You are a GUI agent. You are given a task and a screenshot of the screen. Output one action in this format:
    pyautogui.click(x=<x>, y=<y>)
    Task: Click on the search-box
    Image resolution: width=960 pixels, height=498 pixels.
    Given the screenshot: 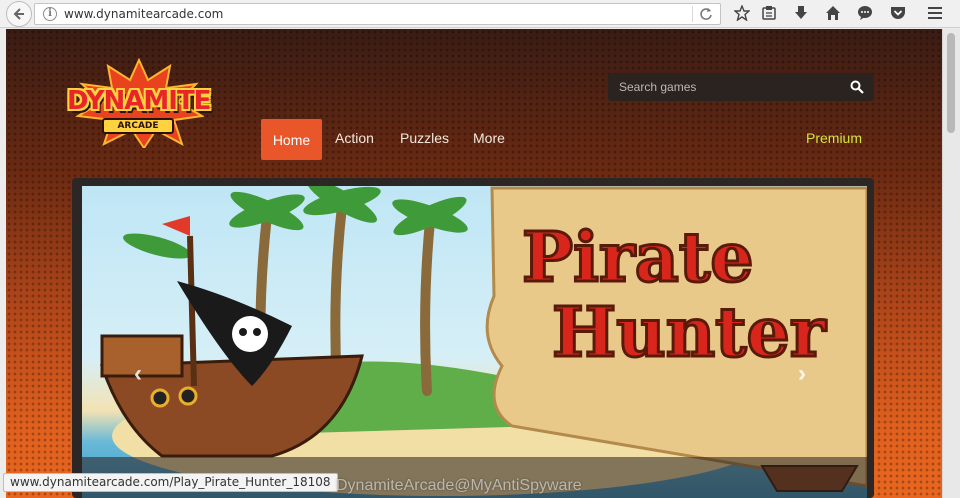 What is the action you would take?
    pyautogui.click(x=741, y=87)
    